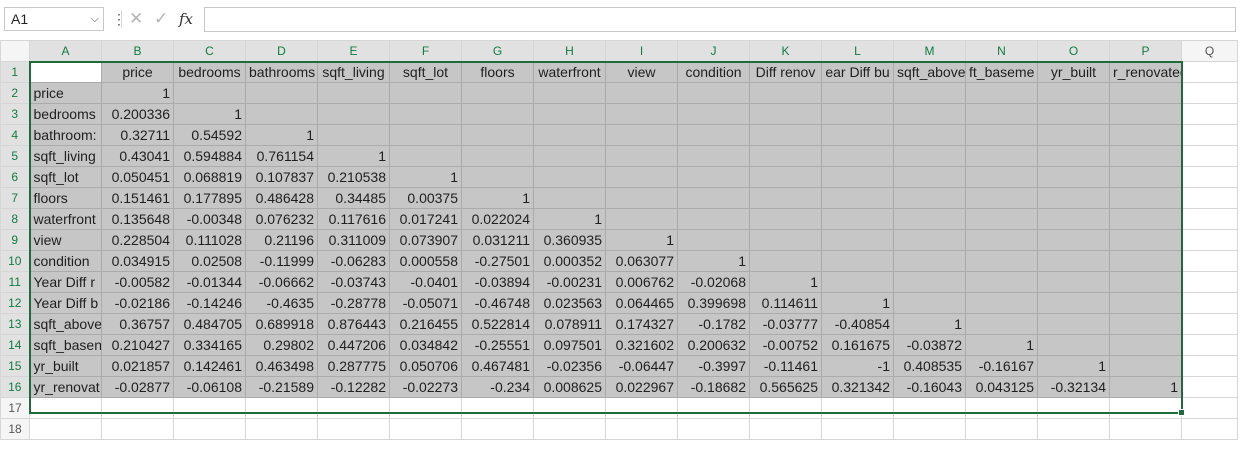  I want to click on chevron-down-icon: ⌵, so click(95, 19).